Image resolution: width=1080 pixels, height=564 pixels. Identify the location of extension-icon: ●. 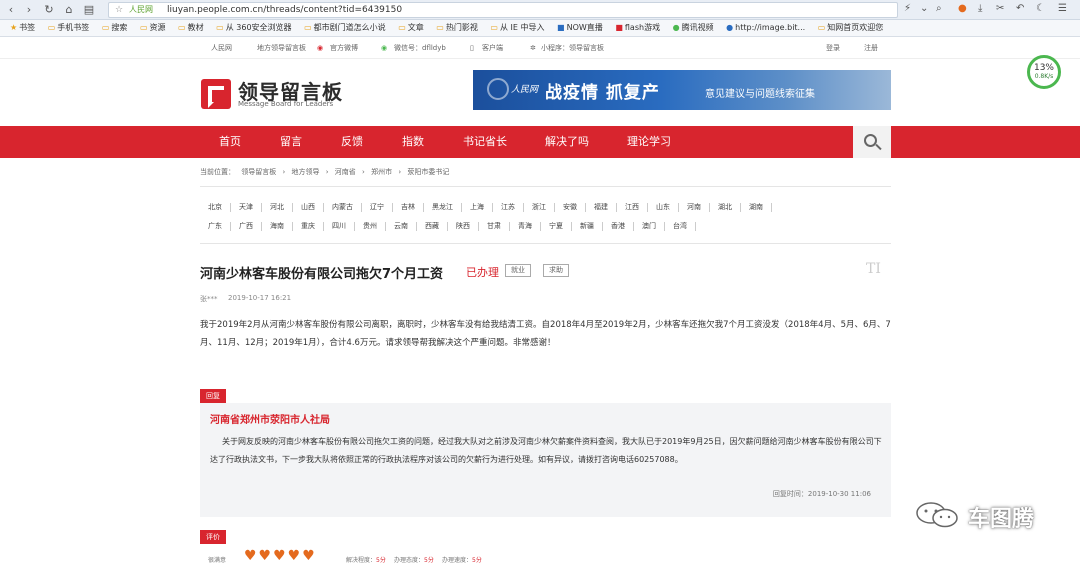
(962, 8).